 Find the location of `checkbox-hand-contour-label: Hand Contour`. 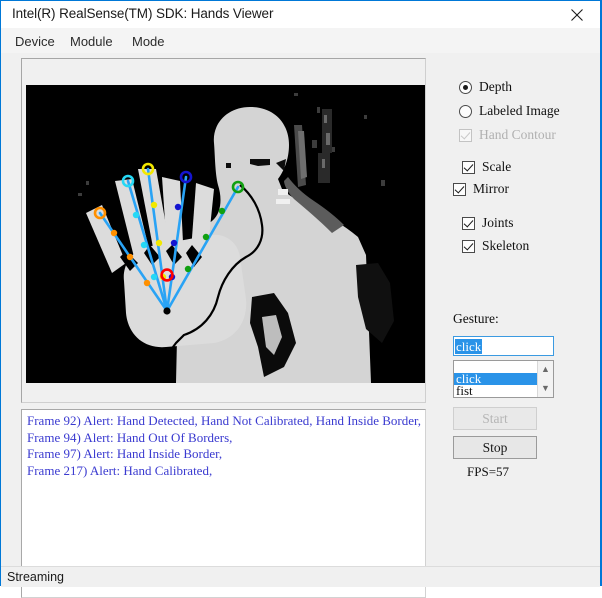

checkbox-hand-contour-label: Hand Contour is located at coordinates (517, 134).